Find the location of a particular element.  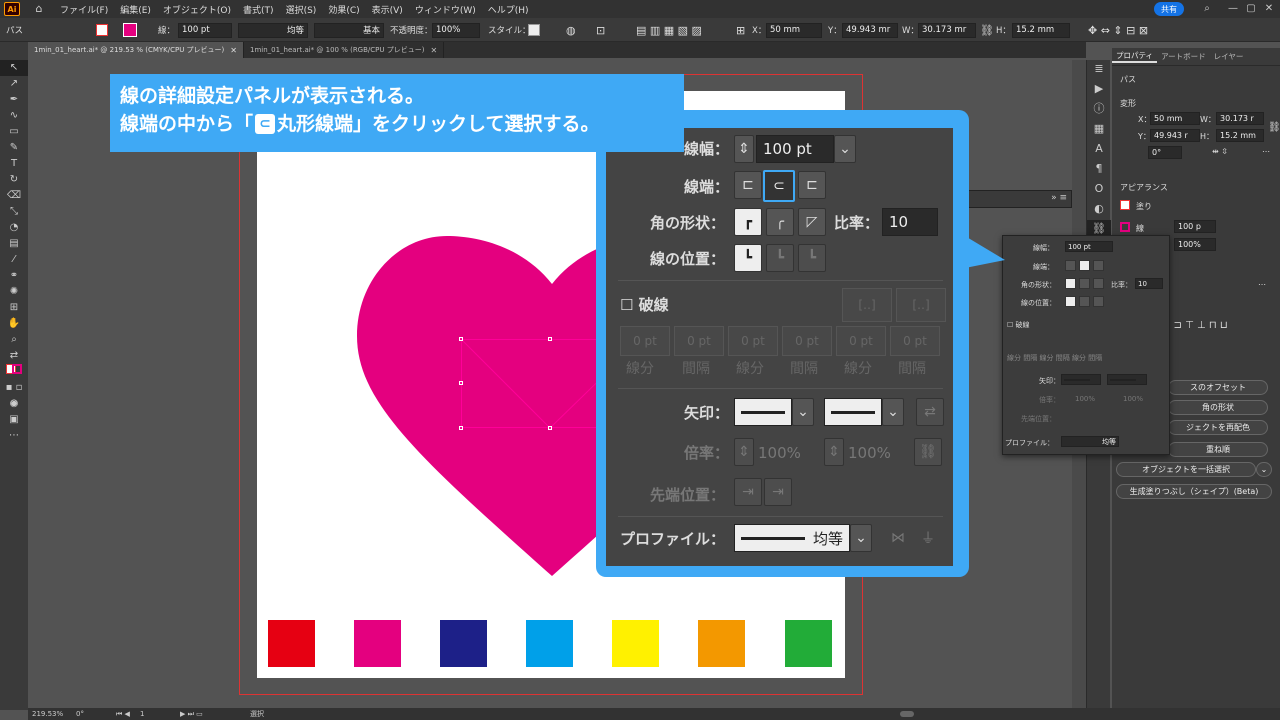

more-tools-icon: ⋯ is located at coordinates (14, 436).